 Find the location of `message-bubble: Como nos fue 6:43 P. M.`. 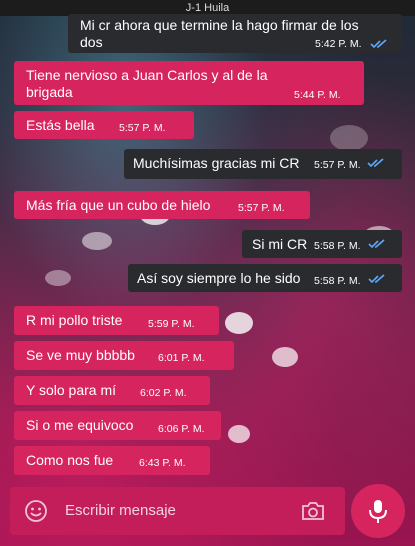

message-bubble: Como nos fue 6:43 P. M. is located at coordinates (112, 460).